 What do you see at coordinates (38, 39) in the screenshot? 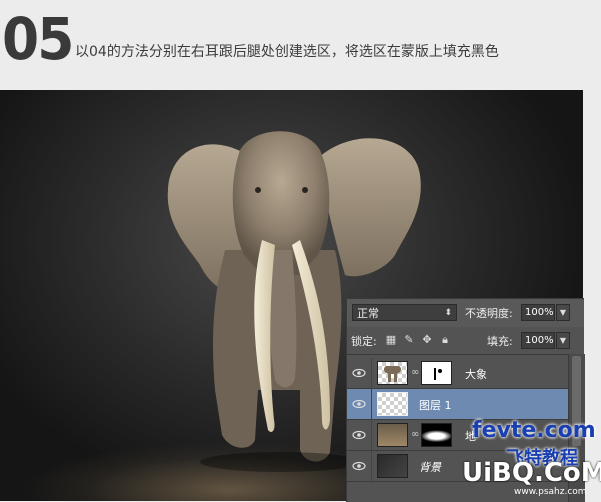
I see `step-number: 05` at bounding box center [38, 39].